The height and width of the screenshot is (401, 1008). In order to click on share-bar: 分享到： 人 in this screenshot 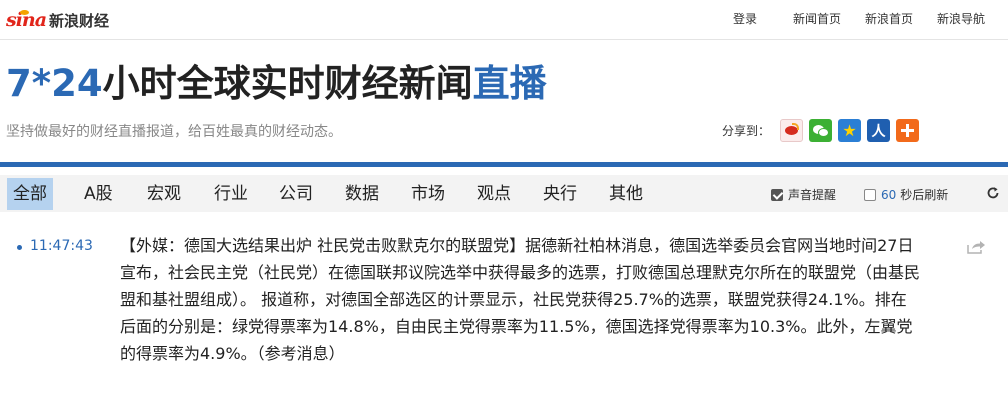, I will do `click(823, 130)`.